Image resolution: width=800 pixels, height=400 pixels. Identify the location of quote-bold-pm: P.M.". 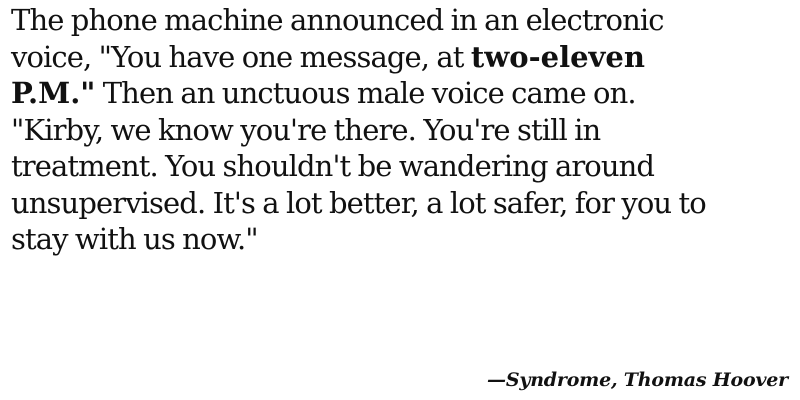
(53, 93).